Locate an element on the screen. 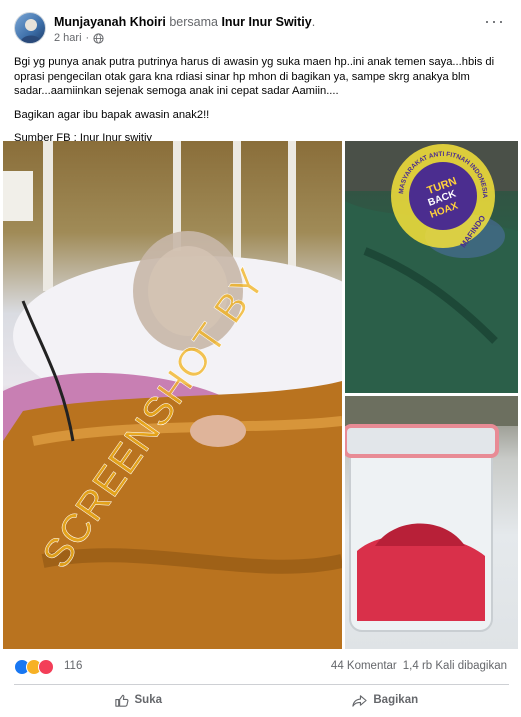 The width and height of the screenshot is (521, 717). post-meta: 2 hari · is located at coordinates (79, 38).